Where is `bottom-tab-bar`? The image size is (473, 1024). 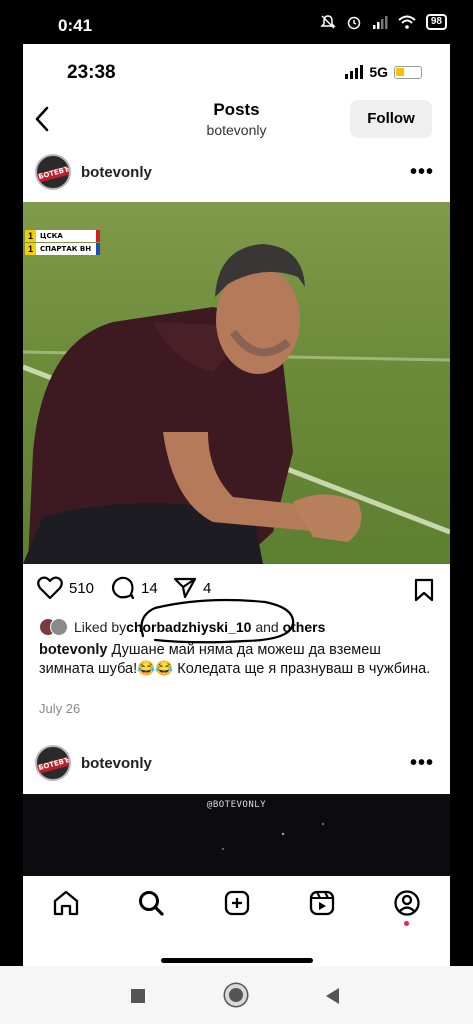
bottom-tab-bar is located at coordinates (236, 921).